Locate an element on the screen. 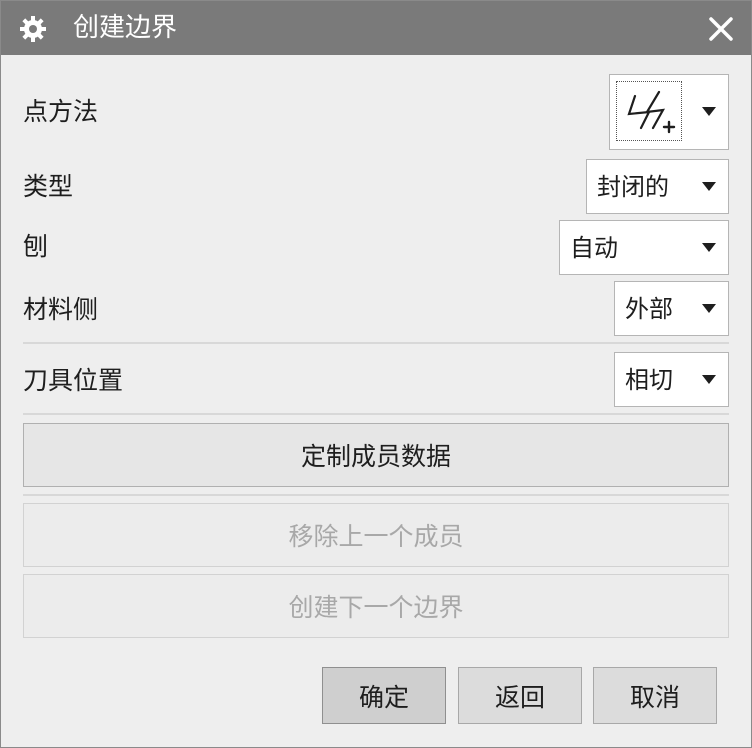 This screenshot has height=748, width=752. ok-button: 确定 is located at coordinates (384, 695).